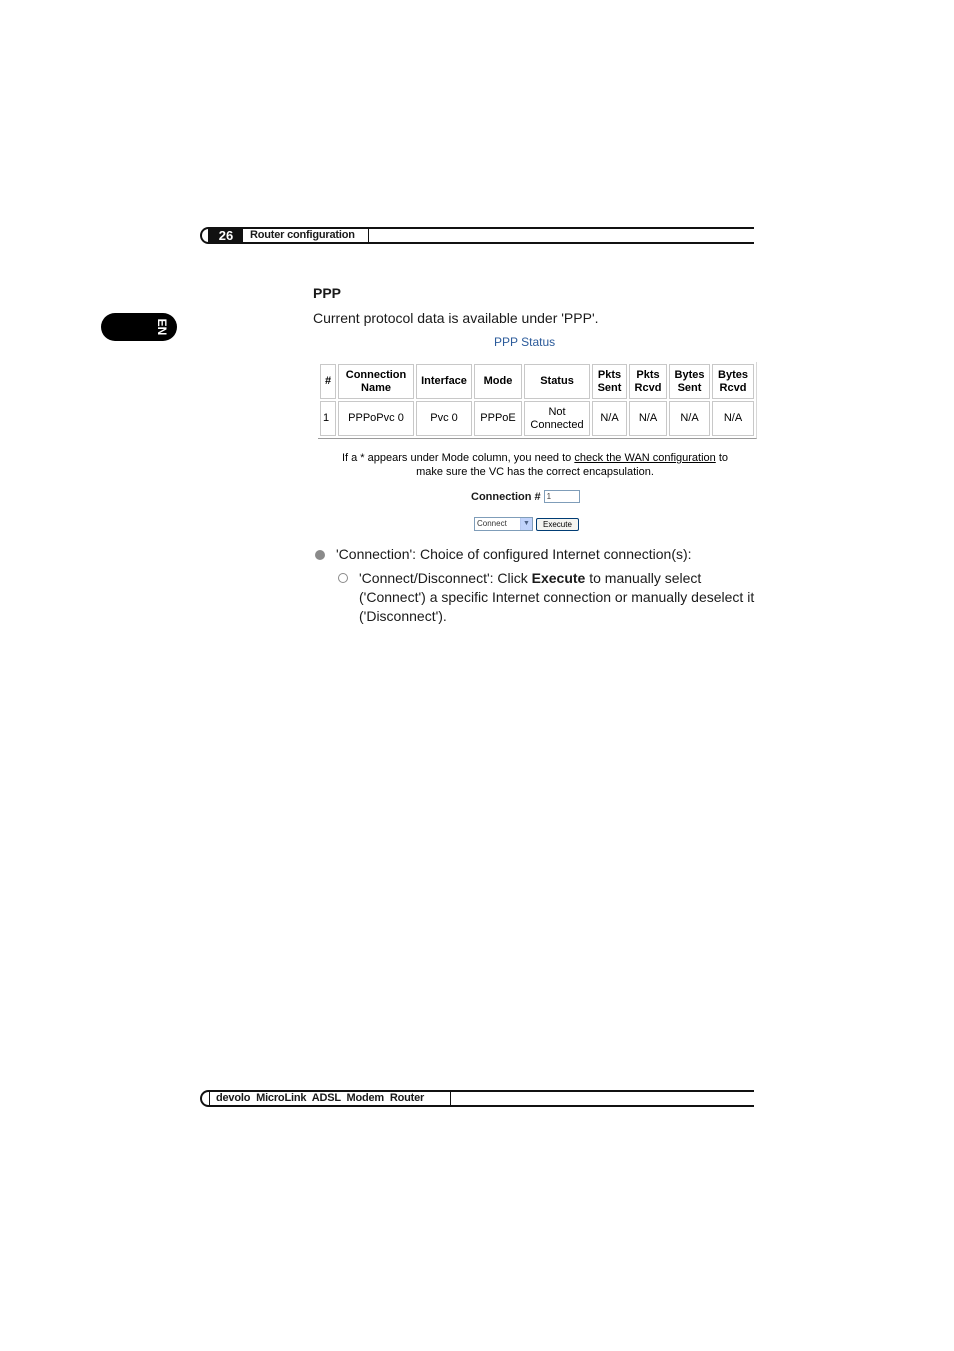  I want to click on col-number: #, so click(328, 381).